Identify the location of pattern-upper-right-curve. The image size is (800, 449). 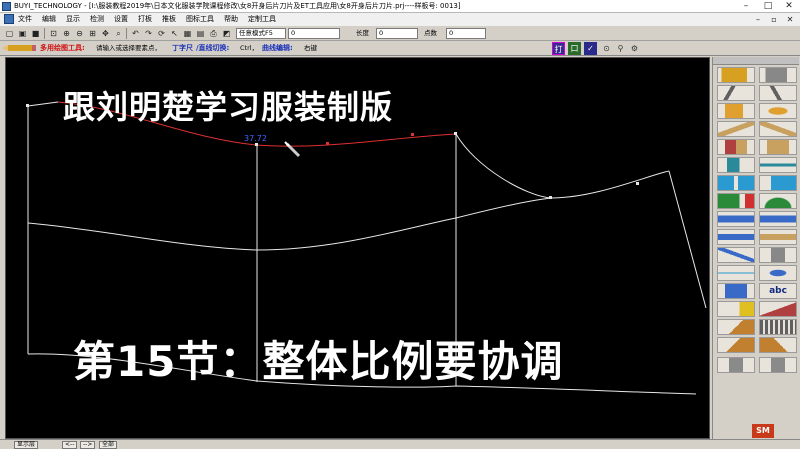
(562, 166).